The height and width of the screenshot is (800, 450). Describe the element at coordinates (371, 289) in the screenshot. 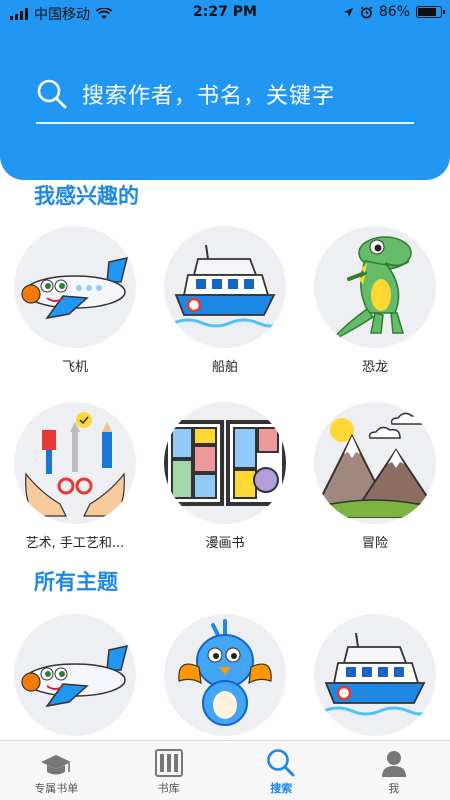

I see `dinosaur-icon` at that location.